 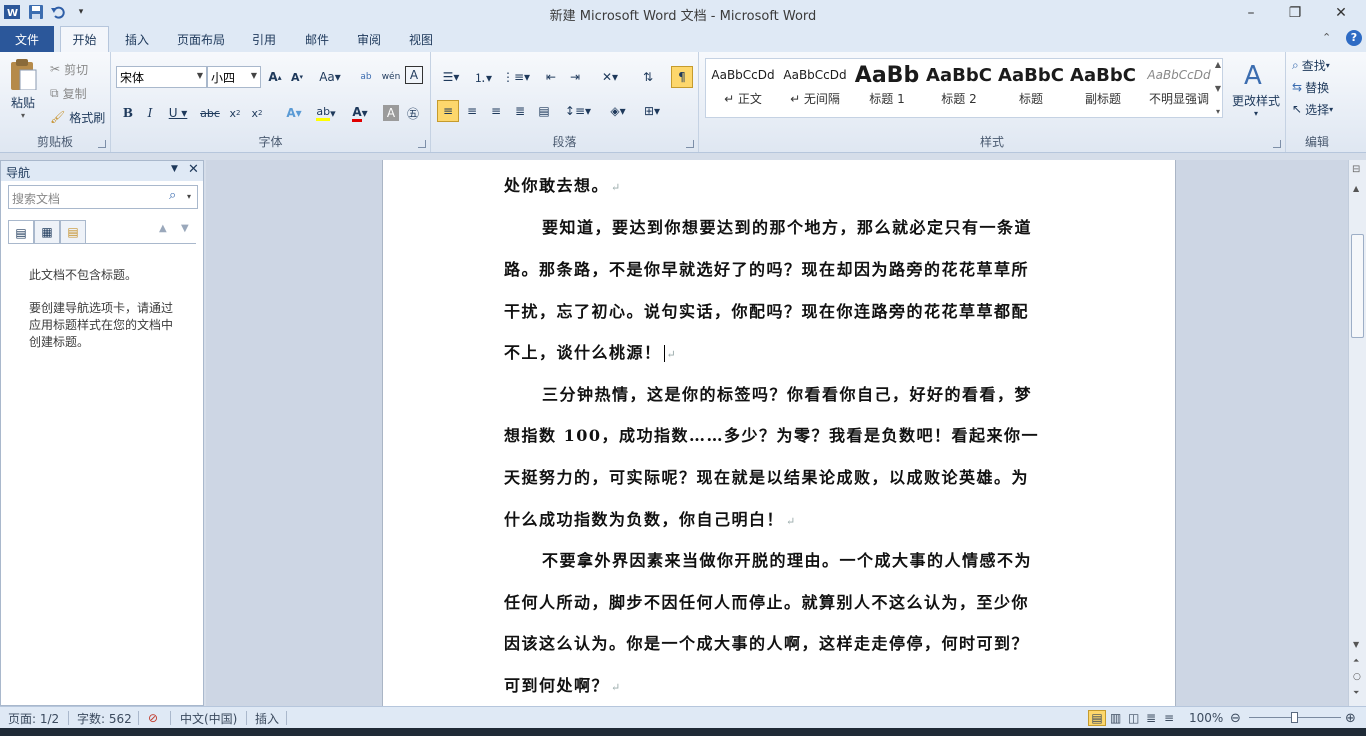 I want to click on font-dialog-launcher, so click(x=422, y=144).